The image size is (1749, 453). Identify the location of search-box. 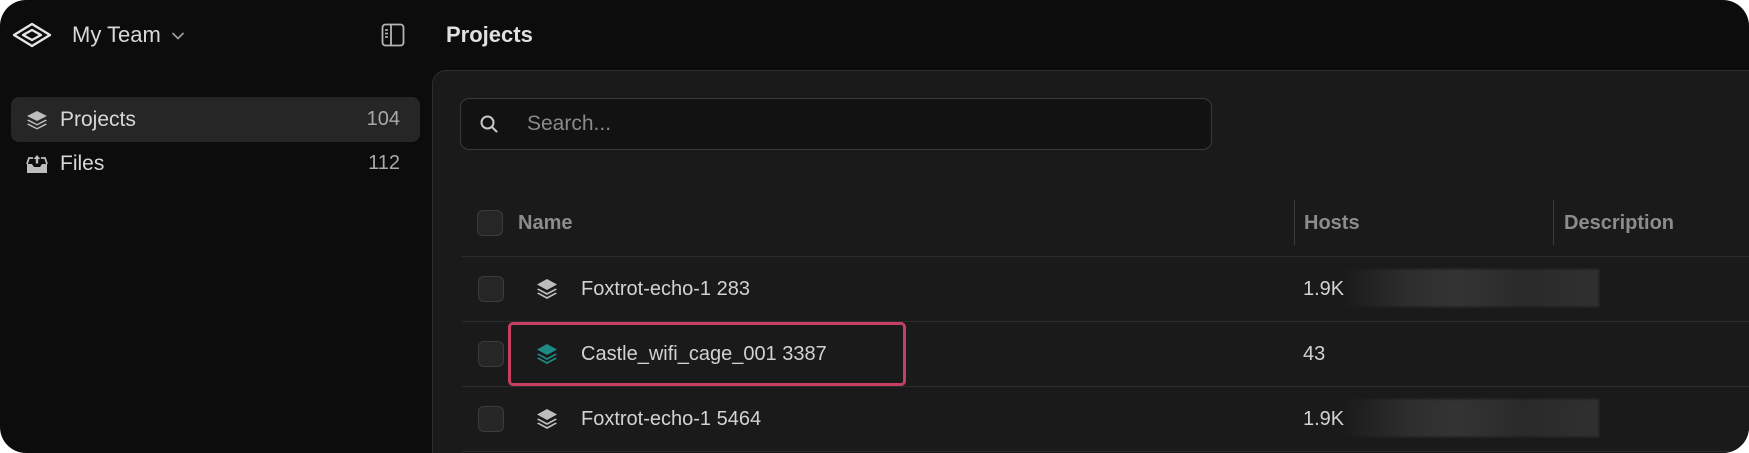
(836, 124).